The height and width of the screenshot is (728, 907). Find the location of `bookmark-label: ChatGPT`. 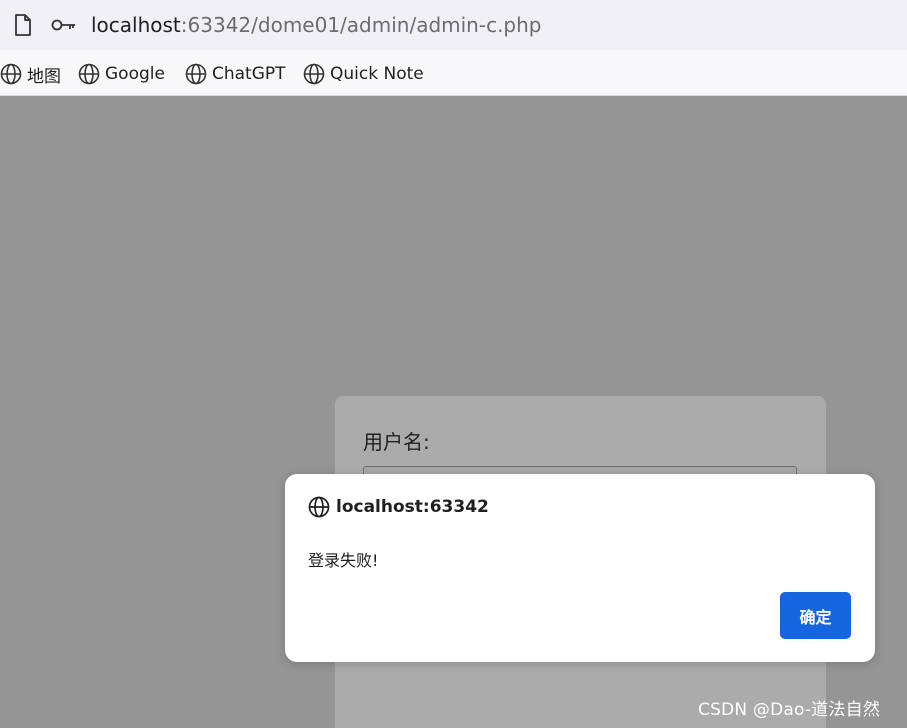

bookmark-label: ChatGPT is located at coordinates (249, 74).